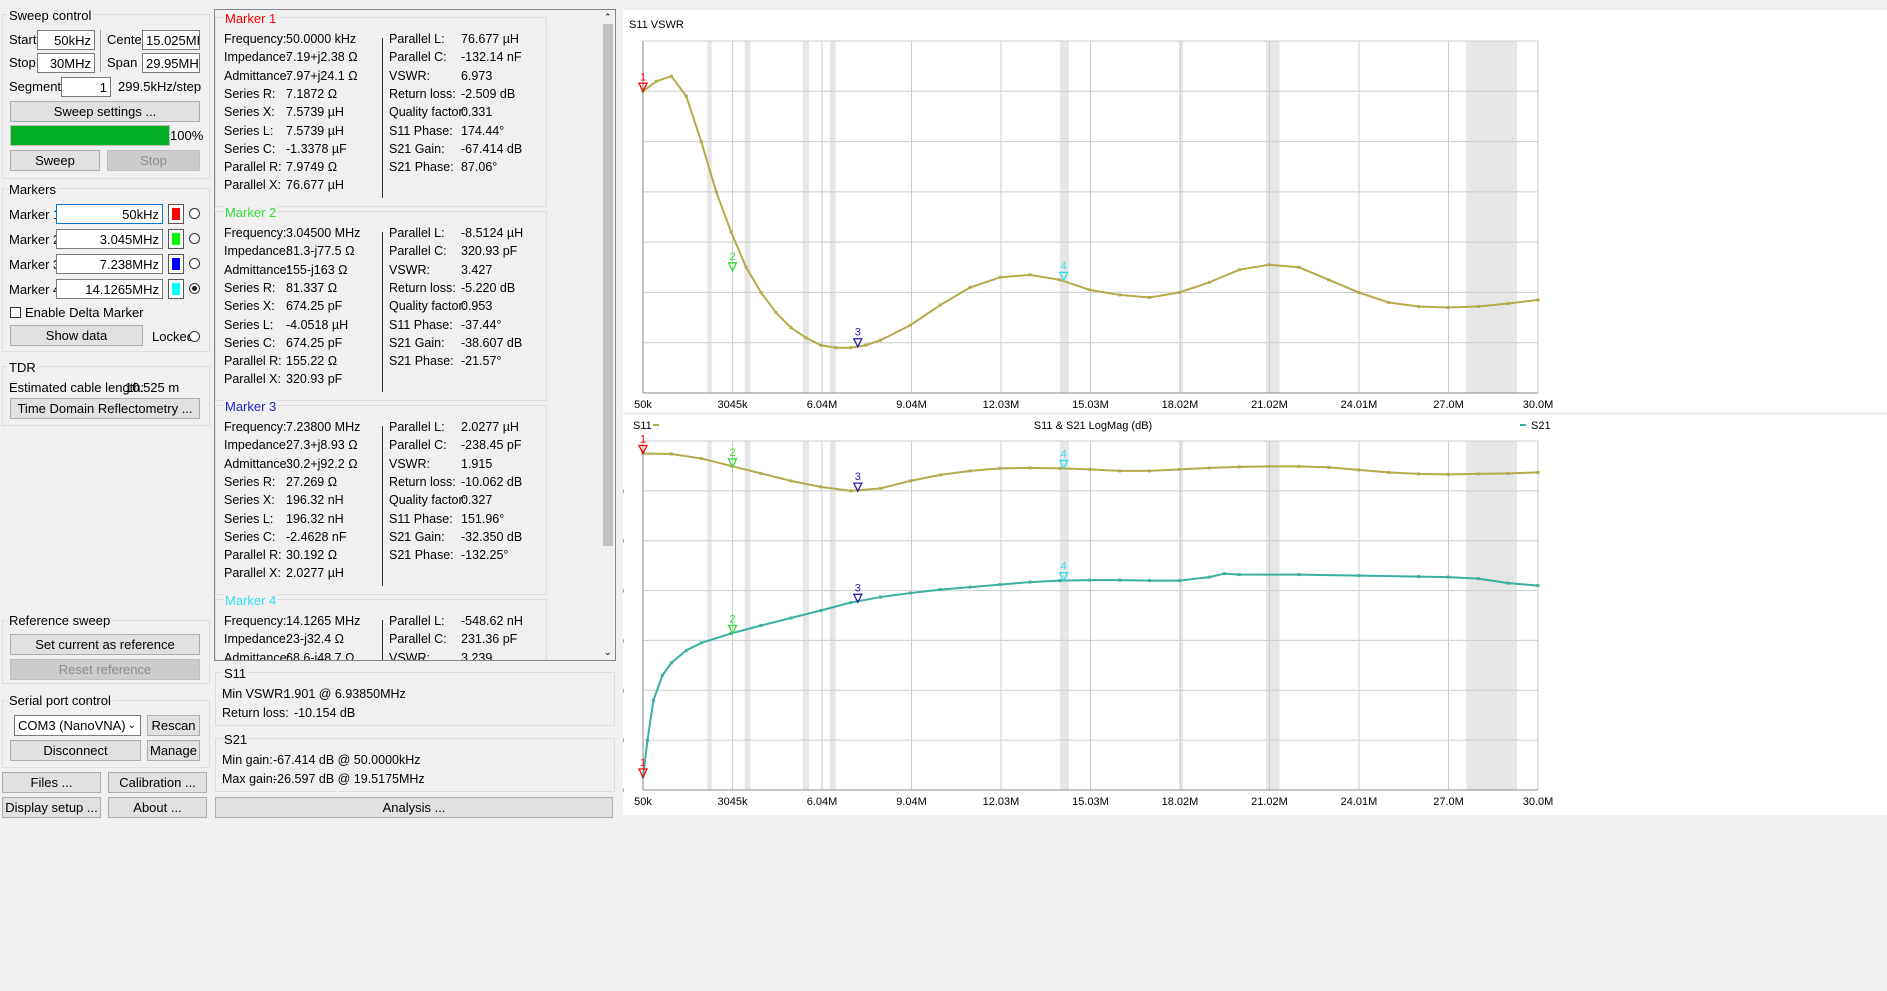  What do you see at coordinates (249, 518) in the screenshot?
I see `marker-data-label: Series L:` at bounding box center [249, 518].